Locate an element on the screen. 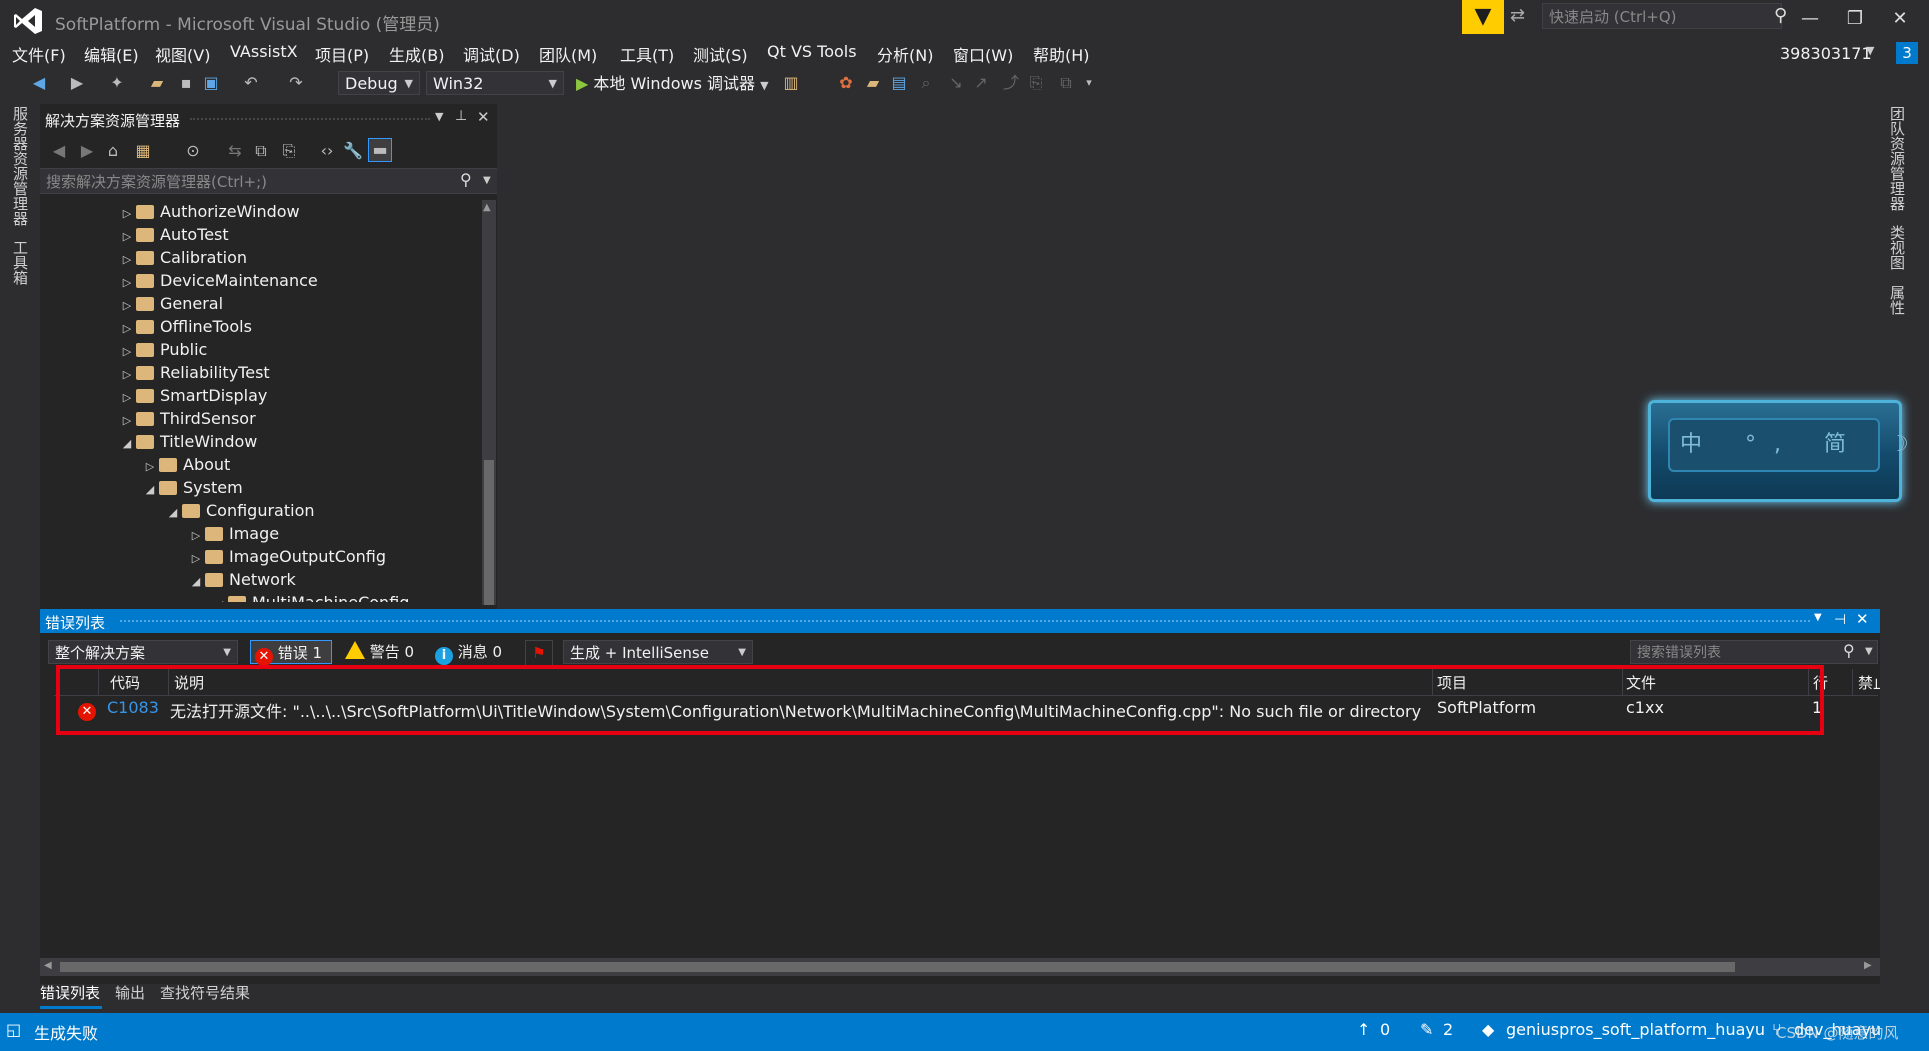  menu-qt-vs-tools: Qt VS Tools is located at coordinates (812, 51).